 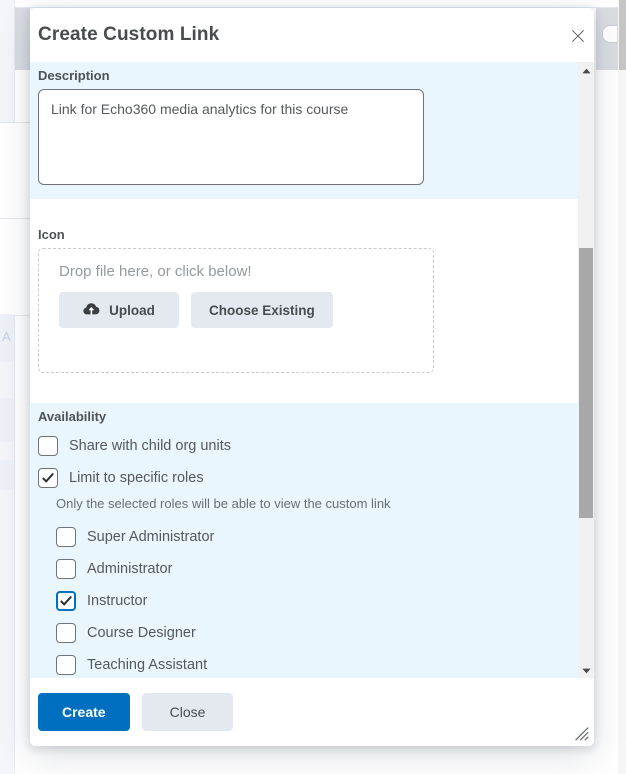 I want to click on dialog-footer: Create Close, so click(x=312, y=712).